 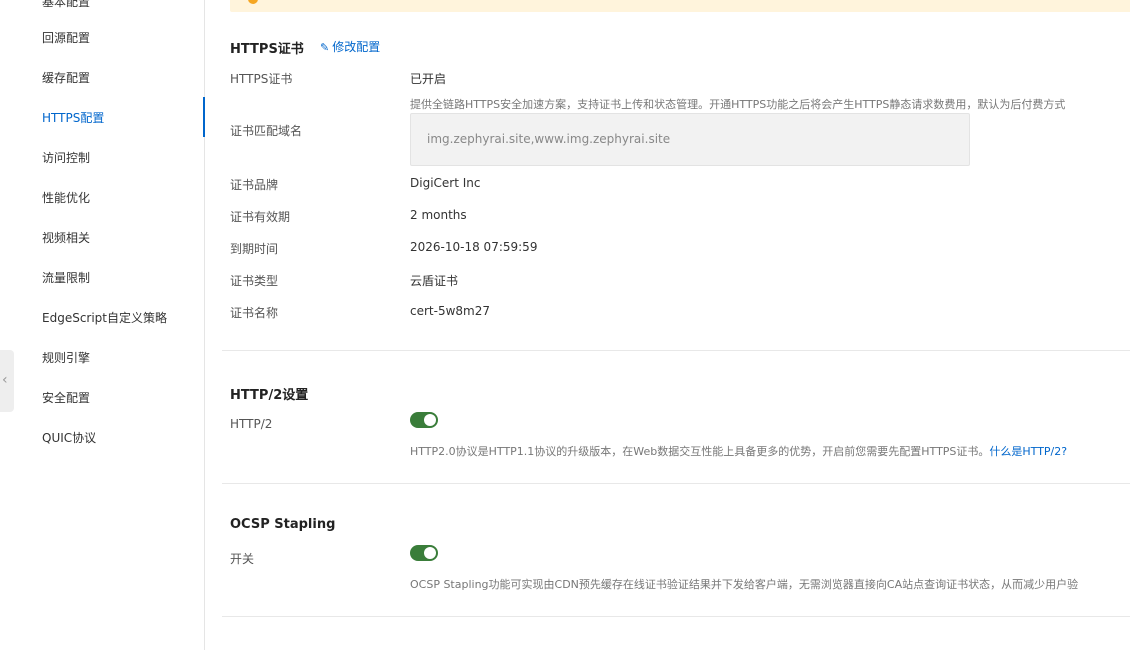 I want to click on what-is-http2-link: 什么是HTTP/2?, so click(x=1028, y=451).